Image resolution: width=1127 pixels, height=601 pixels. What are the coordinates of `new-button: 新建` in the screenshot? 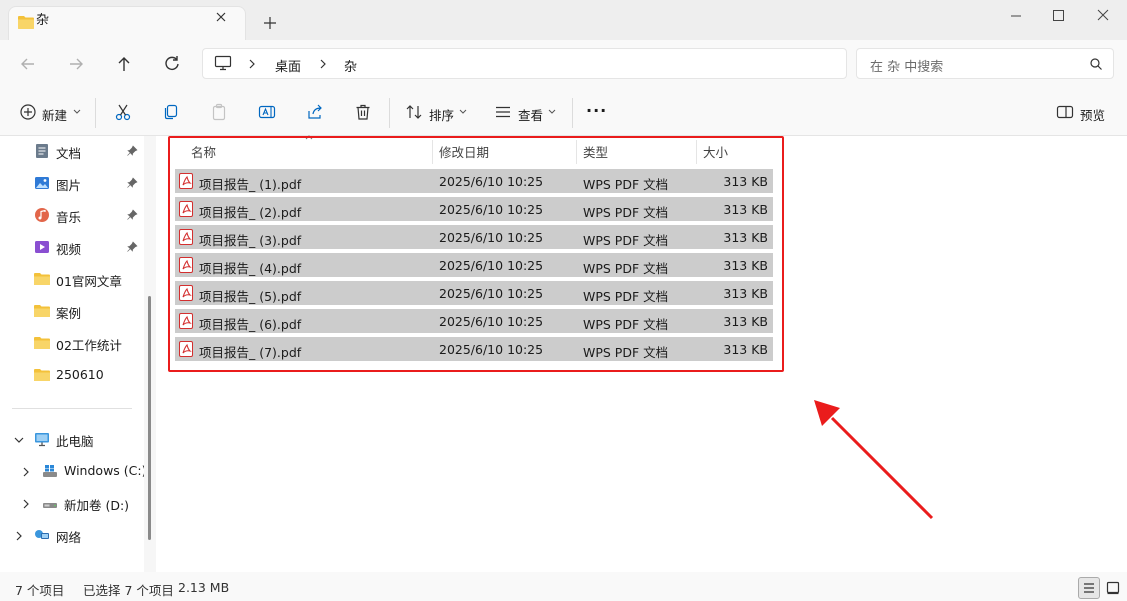 It's located at (54, 114).